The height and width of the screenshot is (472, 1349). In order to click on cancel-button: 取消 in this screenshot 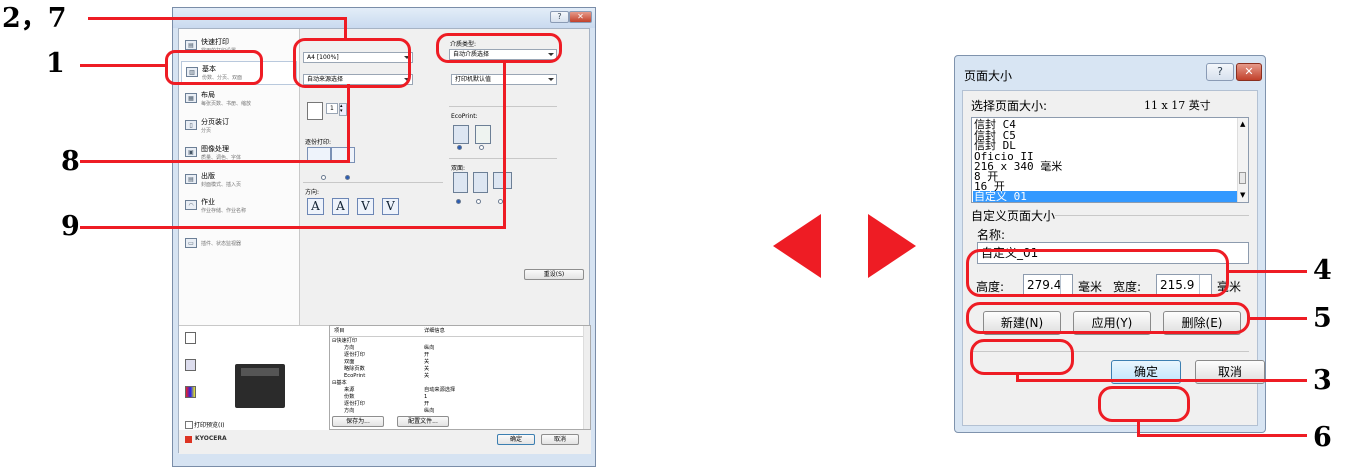, I will do `click(560, 439)`.